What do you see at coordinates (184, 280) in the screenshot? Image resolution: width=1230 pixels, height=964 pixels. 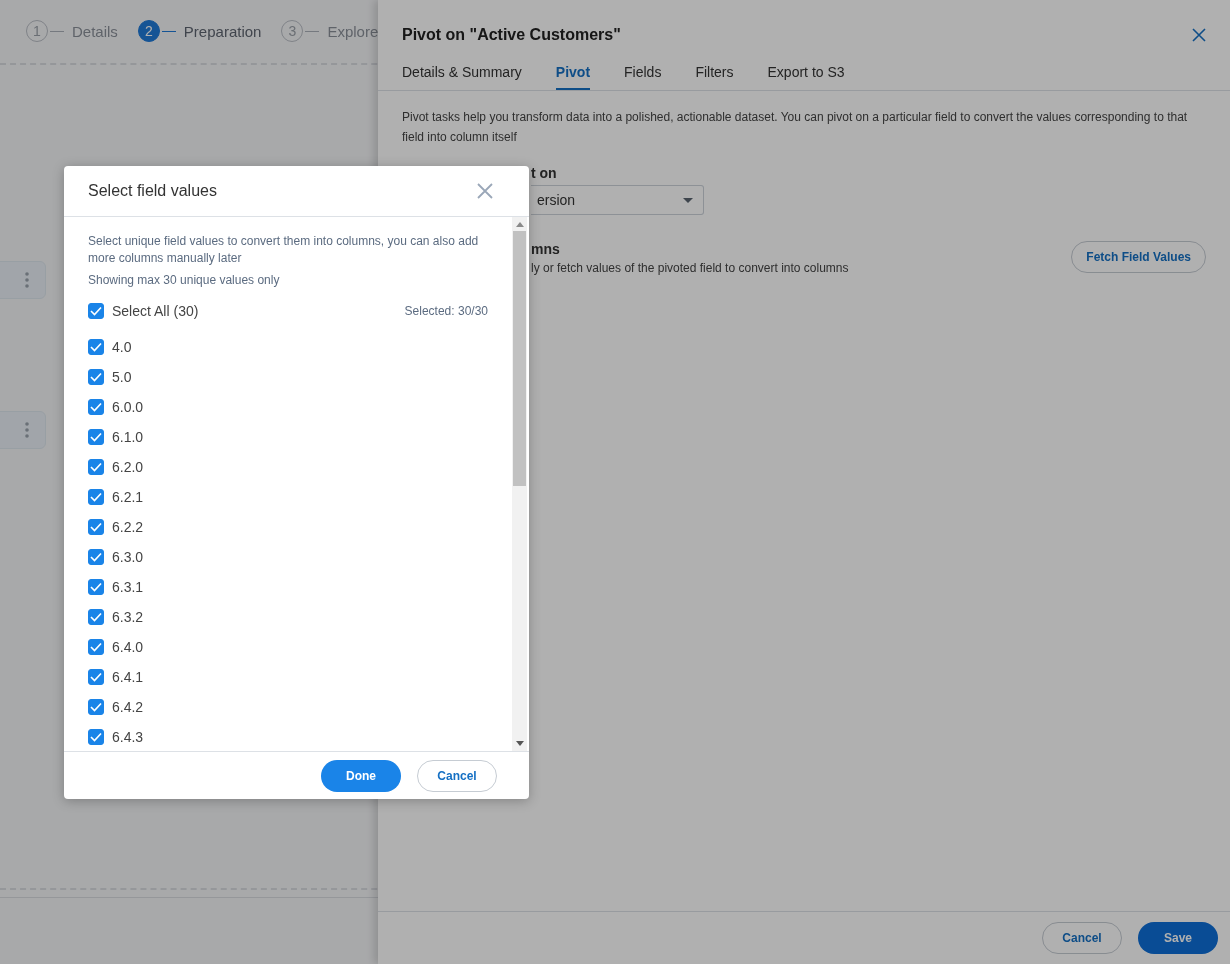 I see `note-text: Showing max 30 unique values only` at bounding box center [184, 280].